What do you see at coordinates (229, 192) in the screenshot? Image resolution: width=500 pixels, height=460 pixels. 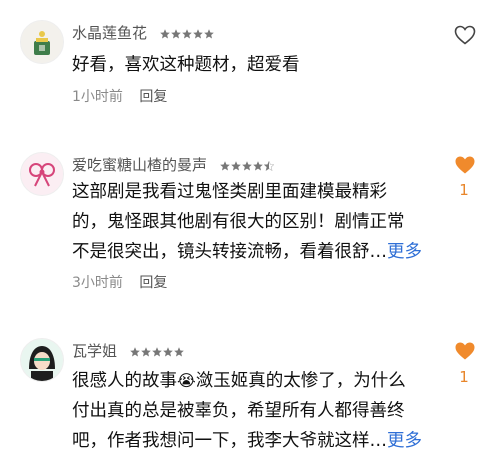 I see `comment-line: 这部剧是我看过鬼怪类剧里面建模最精彩` at bounding box center [229, 192].